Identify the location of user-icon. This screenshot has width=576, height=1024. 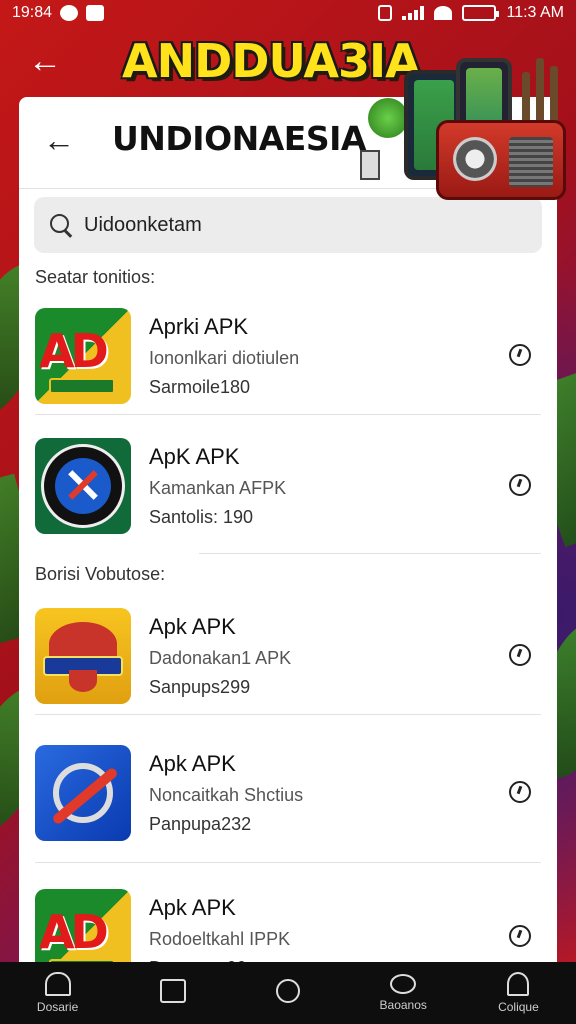
(518, 984).